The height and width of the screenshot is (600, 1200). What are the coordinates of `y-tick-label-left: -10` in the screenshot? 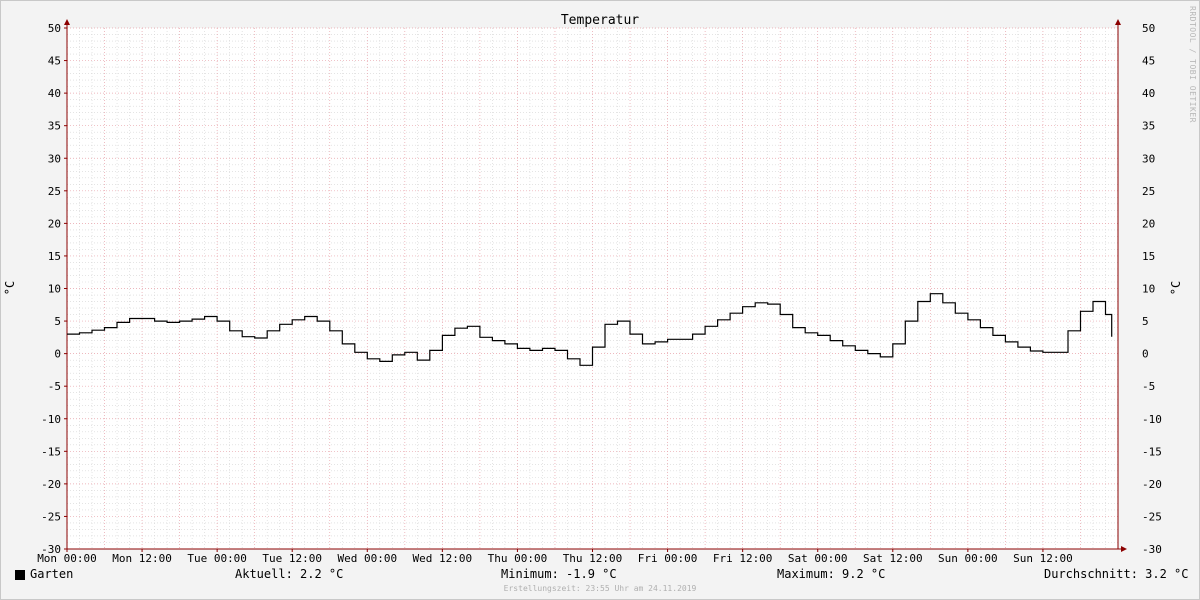 It's located at (51, 419).